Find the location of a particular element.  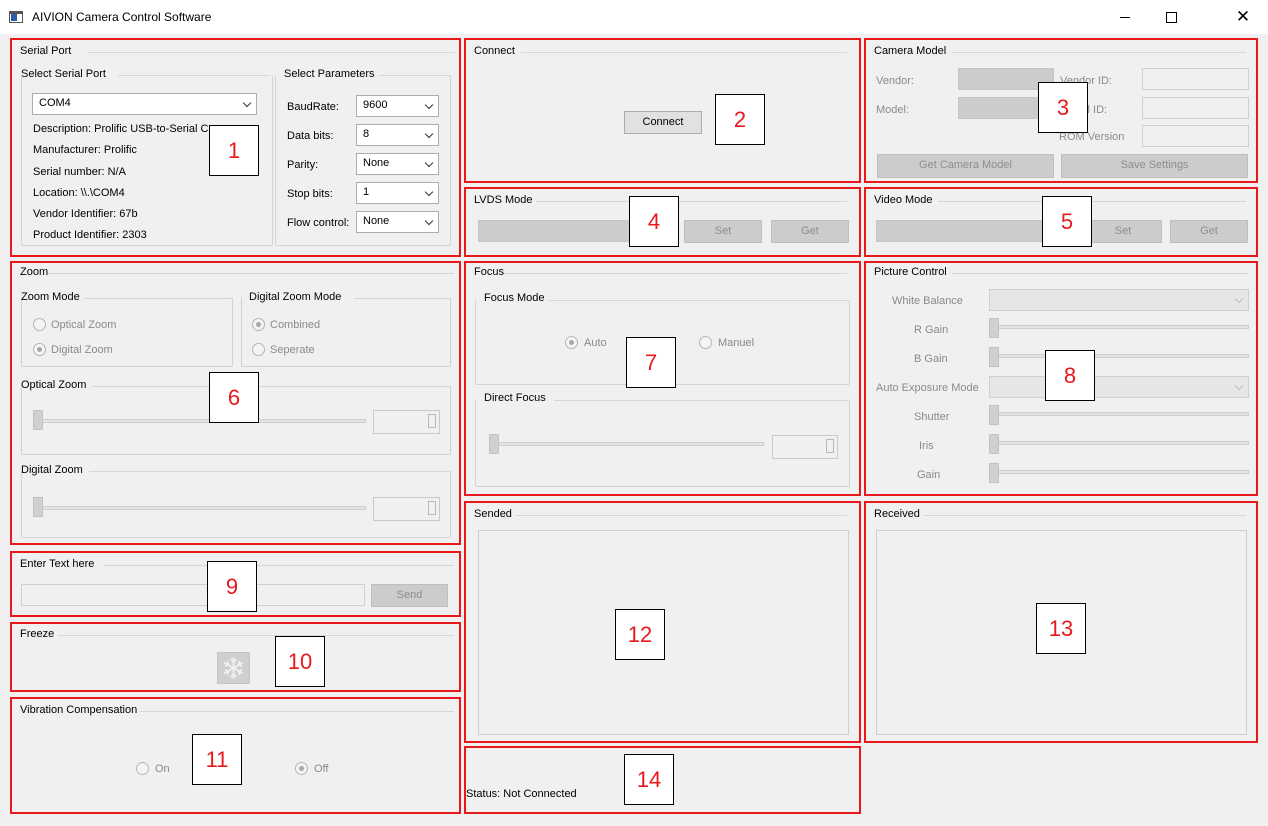

status-panel: Status: Not Connected 14 is located at coordinates (662, 780).